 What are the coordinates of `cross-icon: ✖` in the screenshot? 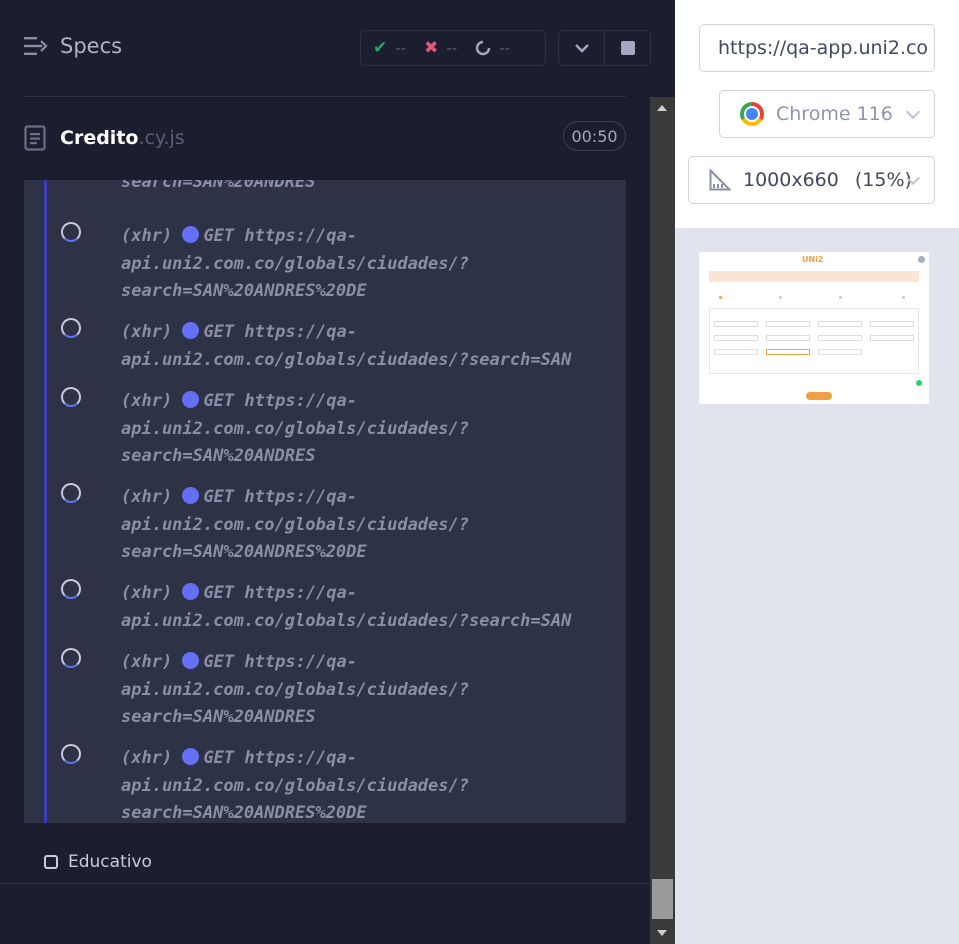 It's located at (431, 48).